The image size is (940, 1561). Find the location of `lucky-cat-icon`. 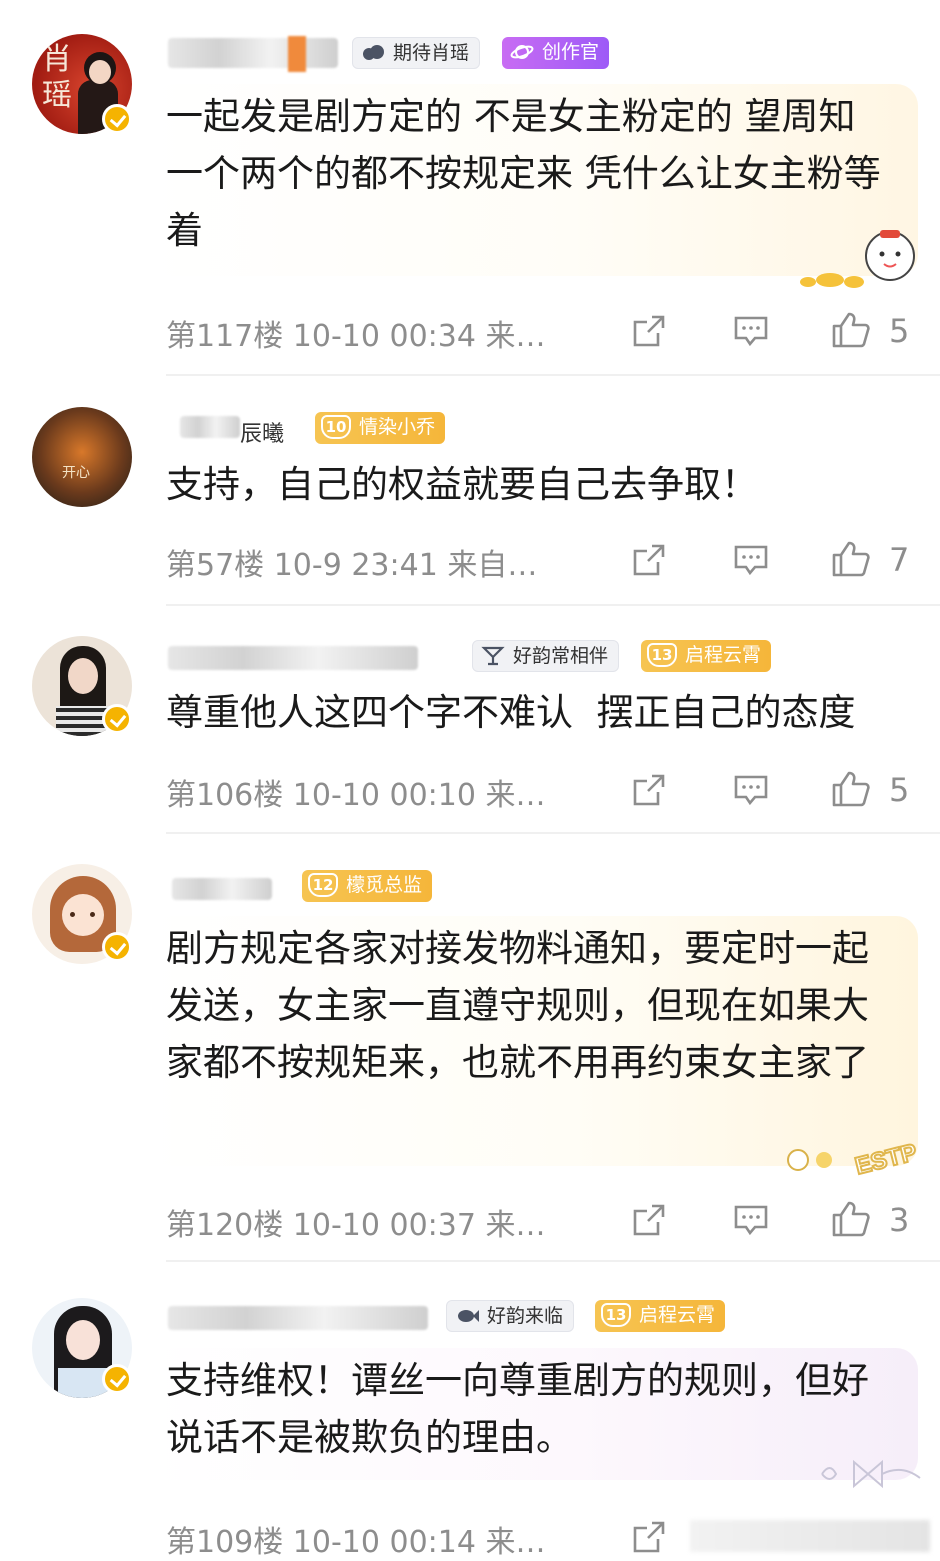

lucky-cat-icon is located at coordinates (857, 259).